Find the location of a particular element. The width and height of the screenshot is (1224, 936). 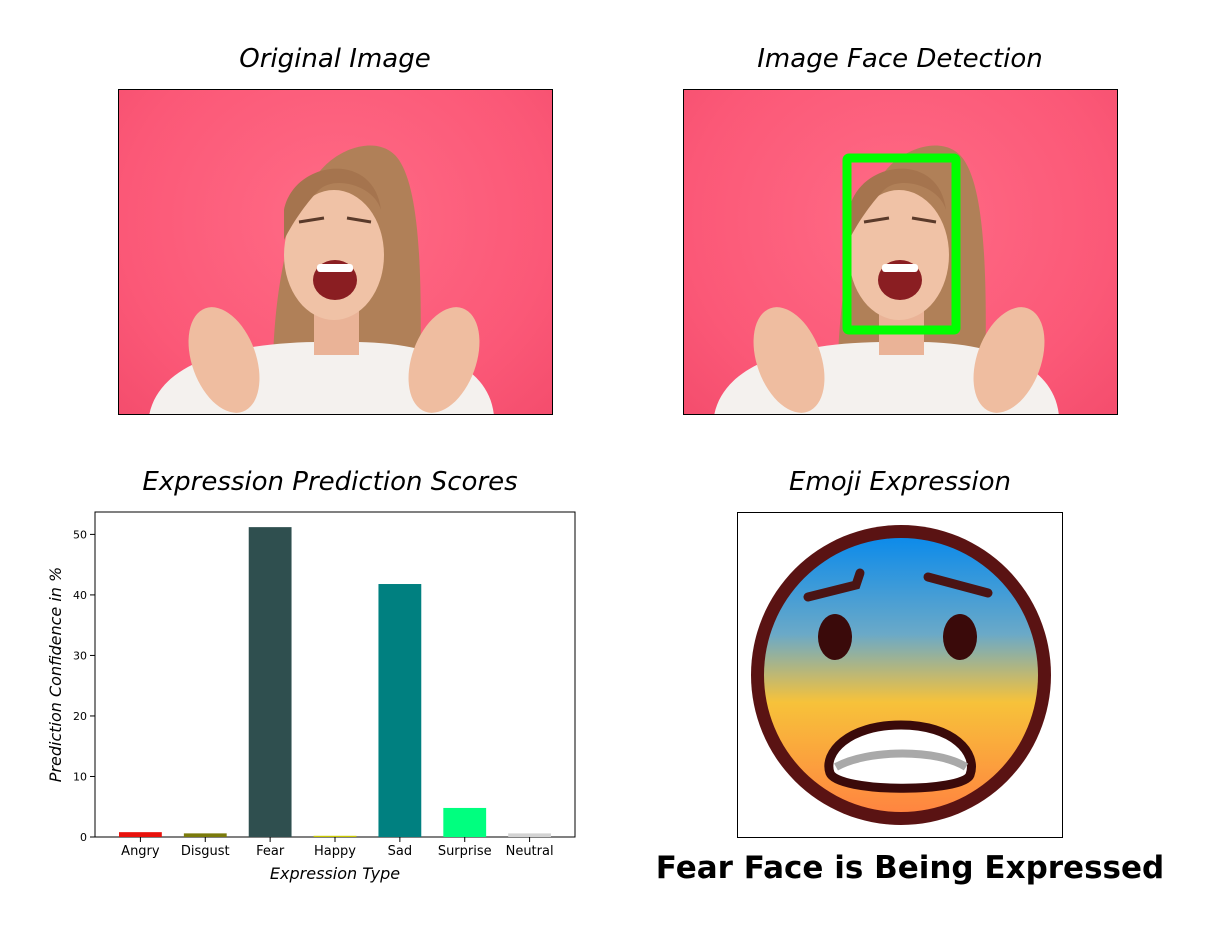

x-tick-label: Sad is located at coordinates (400, 851).